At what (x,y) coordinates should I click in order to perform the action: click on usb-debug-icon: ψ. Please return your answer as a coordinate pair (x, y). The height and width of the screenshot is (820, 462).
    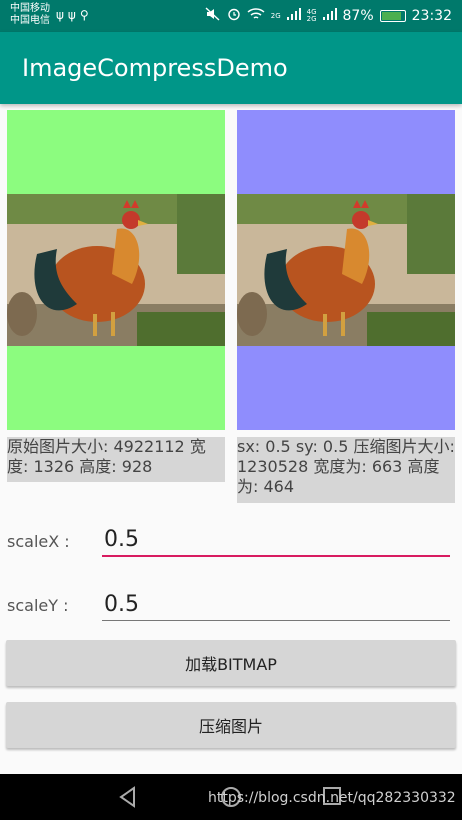
    Looking at the image, I should click on (71, 15).